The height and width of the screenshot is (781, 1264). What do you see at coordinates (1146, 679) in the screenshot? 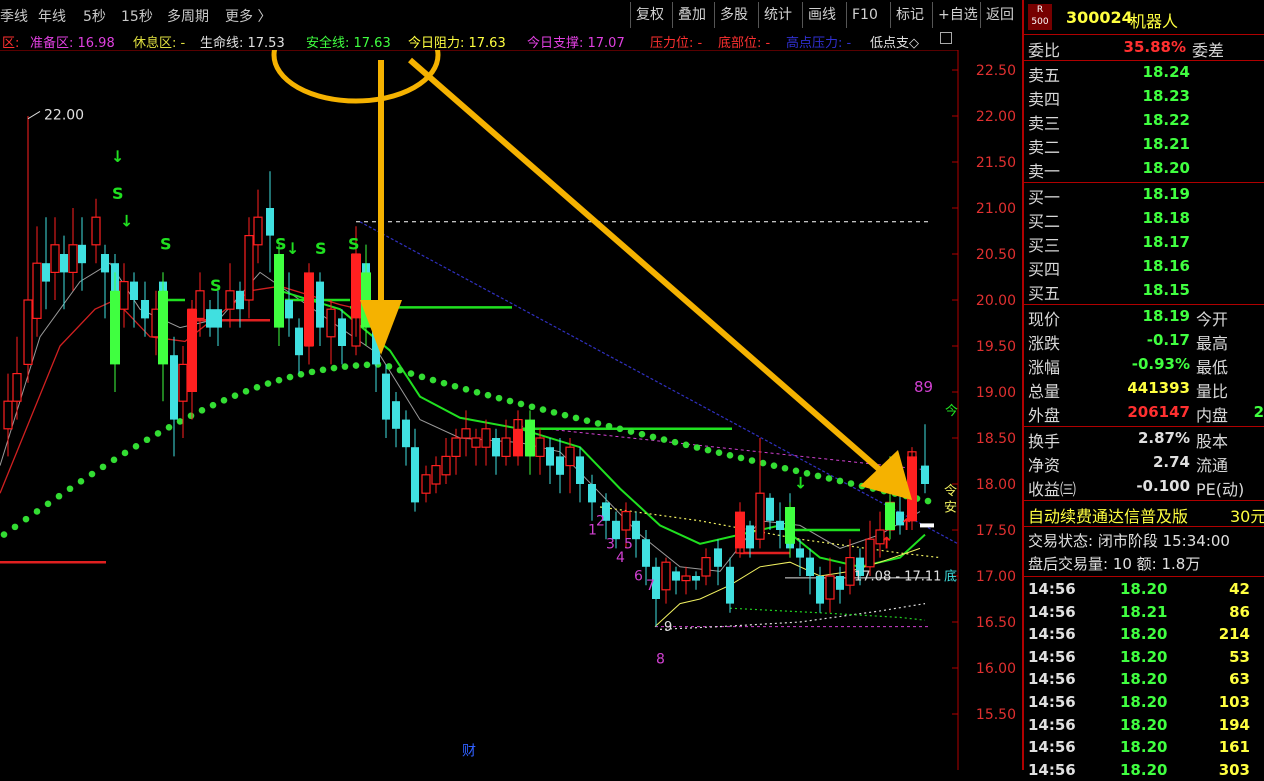
I see `tick-row: 14:56 18.20 63` at bounding box center [1146, 679].